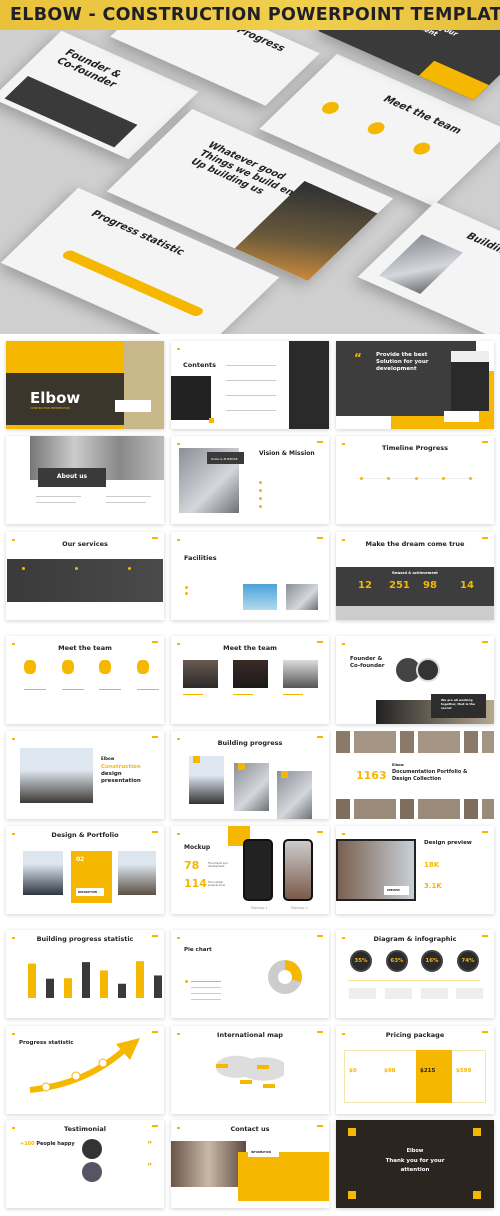 The height and width of the screenshot is (1216, 500). Describe the element at coordinates (108, 758) in the screenshot. I see `construction-brand: Elbow` at that location.